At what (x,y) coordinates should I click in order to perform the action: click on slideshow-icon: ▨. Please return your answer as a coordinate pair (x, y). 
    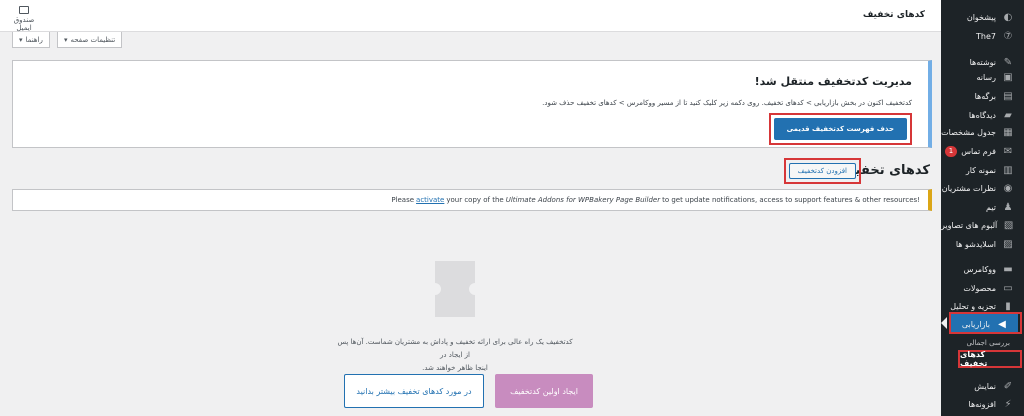
    Looking at the image, I should click on (1008, 244).